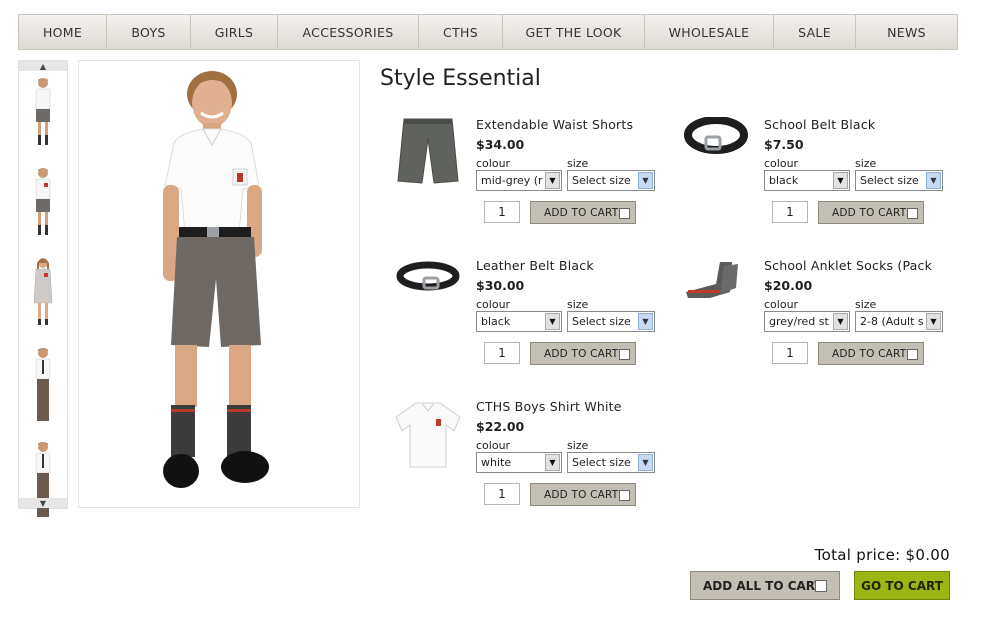 The width and height of the screenshot is (983, 620). What do you see at coordinates (461, 32) in the screenshot?
I see `nav-item-cths: CTHS` at bounding box center [461, 32].